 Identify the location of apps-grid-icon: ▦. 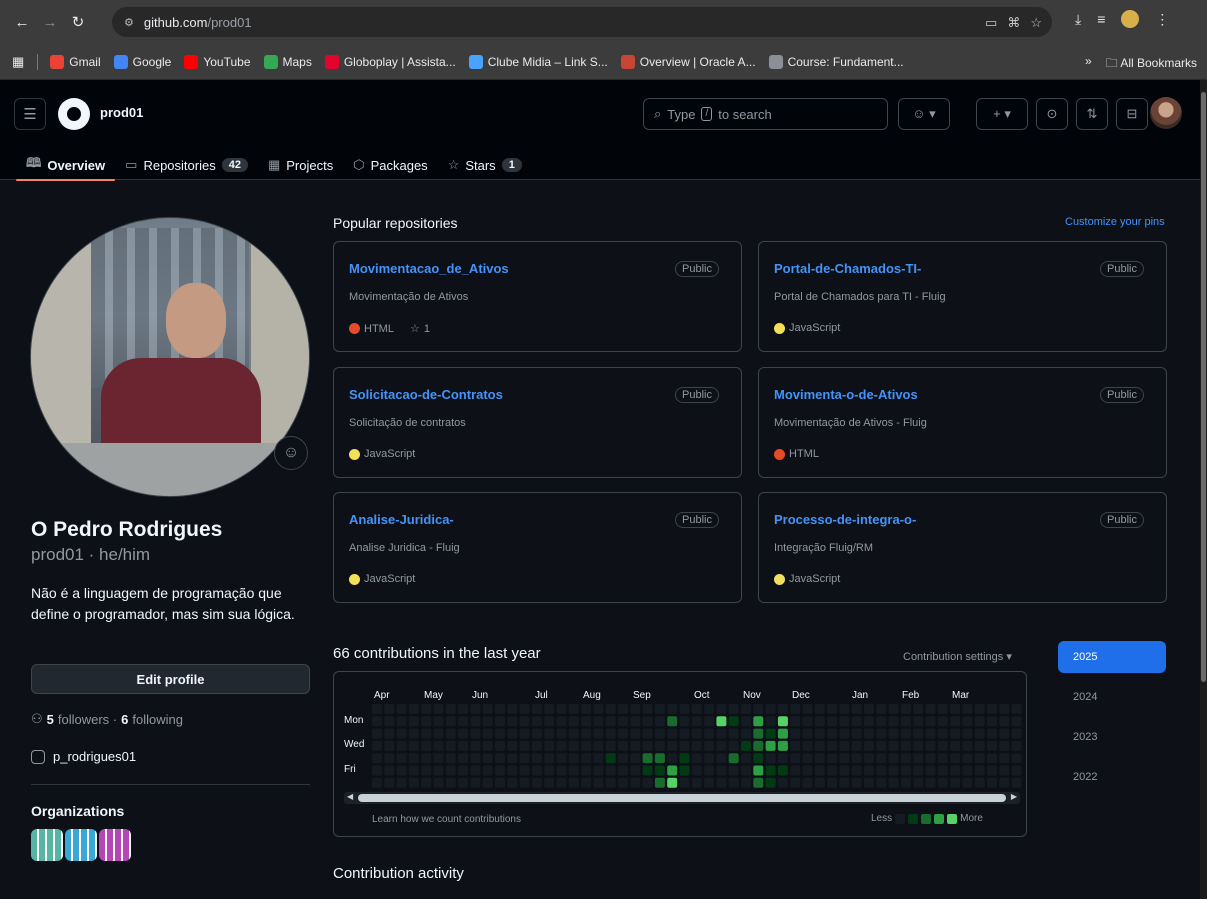
(18, 62).